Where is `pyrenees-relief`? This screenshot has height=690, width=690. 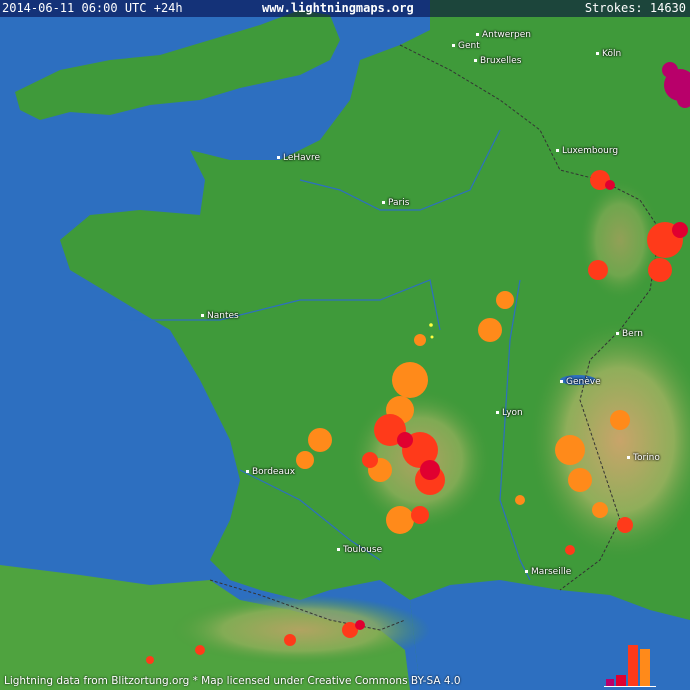
pyrenees-relief is located at coordinates (300, 630).